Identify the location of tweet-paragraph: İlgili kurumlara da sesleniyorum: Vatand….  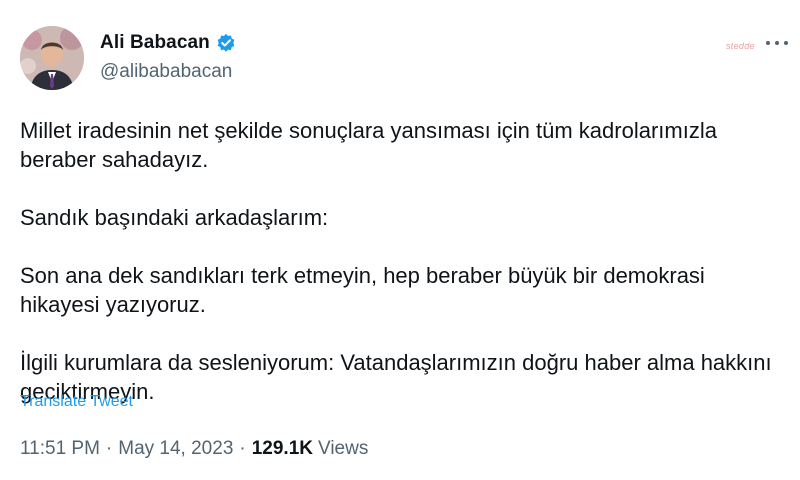
(396, 377).